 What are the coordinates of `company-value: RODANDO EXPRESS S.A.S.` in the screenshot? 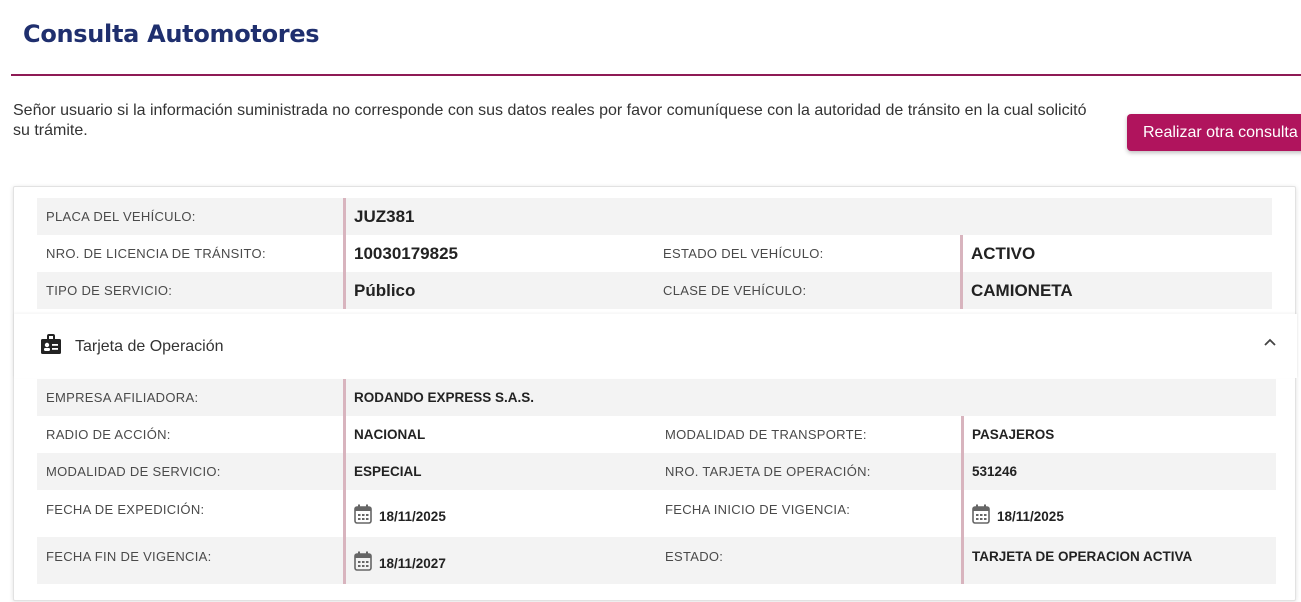 It's located at (809, 397).